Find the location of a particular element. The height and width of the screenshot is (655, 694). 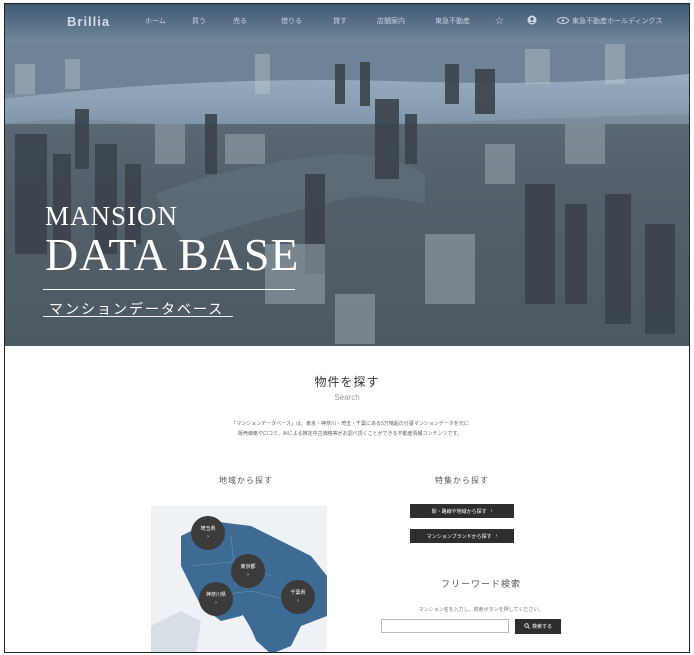

hero-title-line1: MANSION is located at coordinates (112, 216).